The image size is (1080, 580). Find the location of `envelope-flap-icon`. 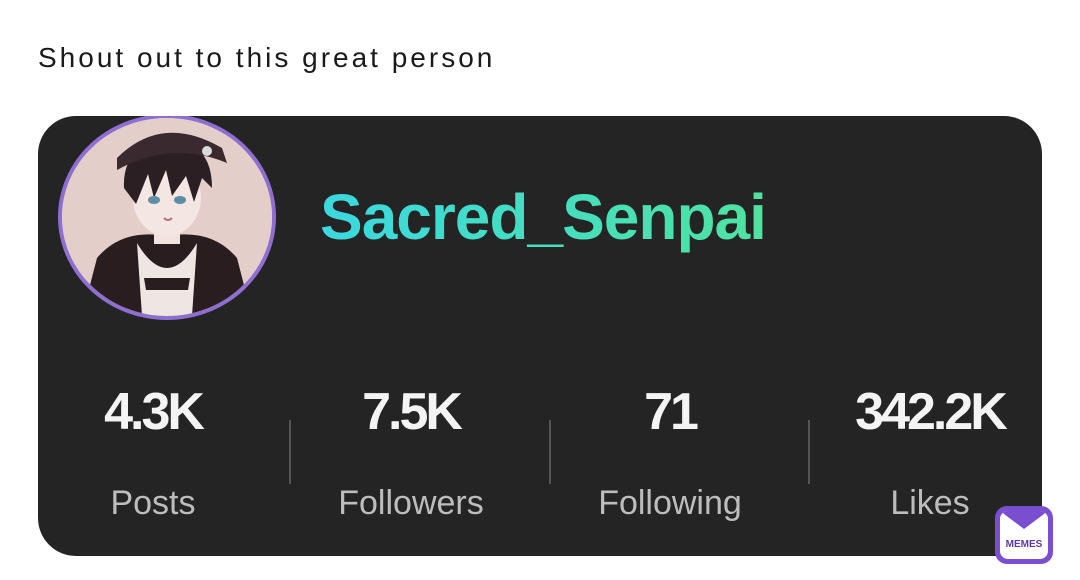

envelope-flap-icon is located at coordinates (1024, 520).